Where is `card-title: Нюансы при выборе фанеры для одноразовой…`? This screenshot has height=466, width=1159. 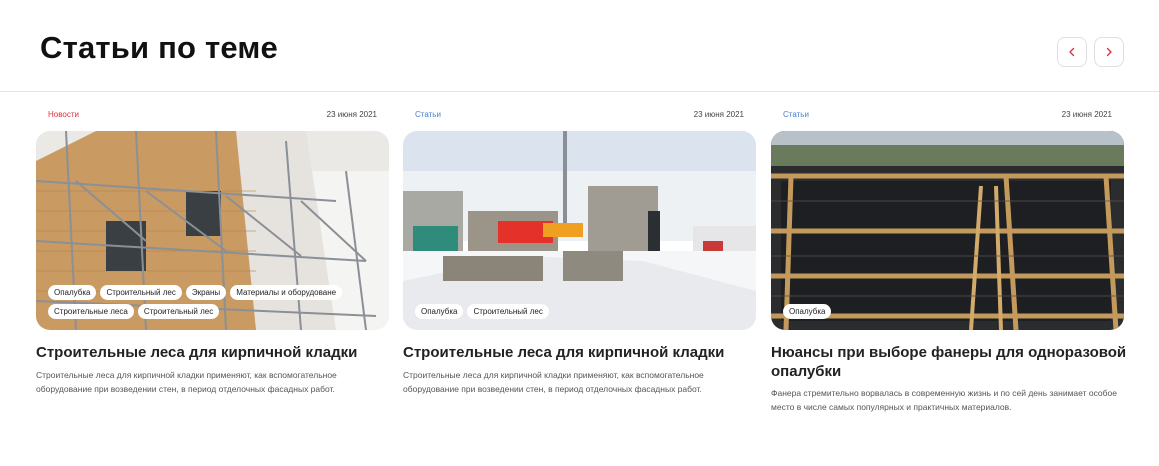
card-title: Нюансы при выборе фанеры для одноразовой… is located at coordinates (951, 362).